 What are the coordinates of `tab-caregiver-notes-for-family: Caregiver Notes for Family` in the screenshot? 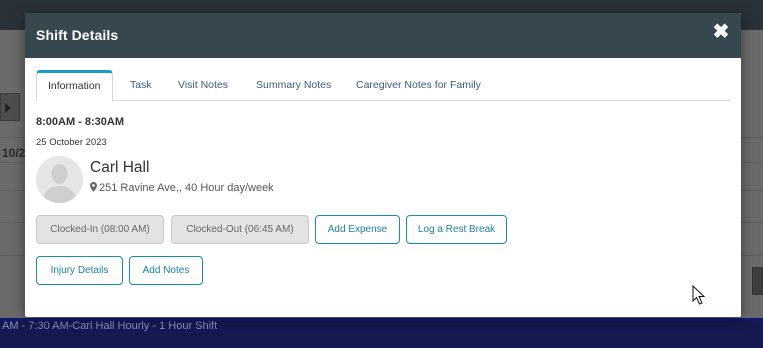 It's located at (418, 85).